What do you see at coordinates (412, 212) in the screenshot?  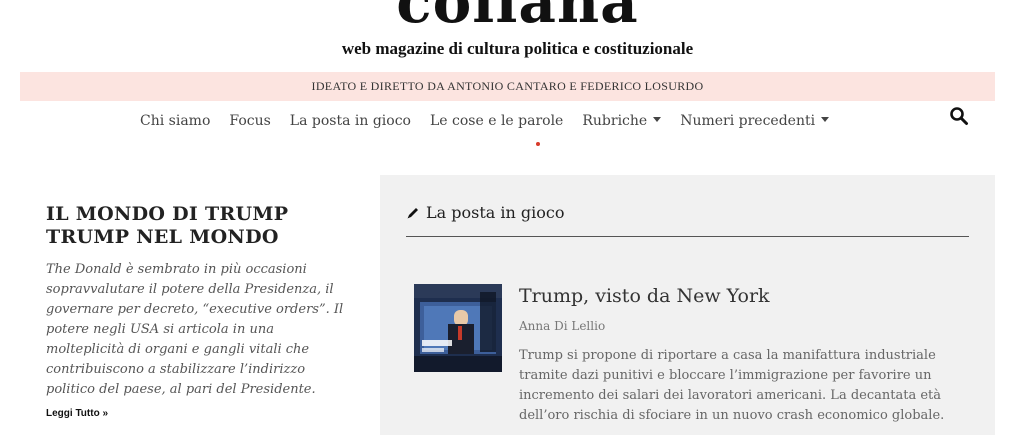 I see `pen-icon` at bounding box center [412, 212].